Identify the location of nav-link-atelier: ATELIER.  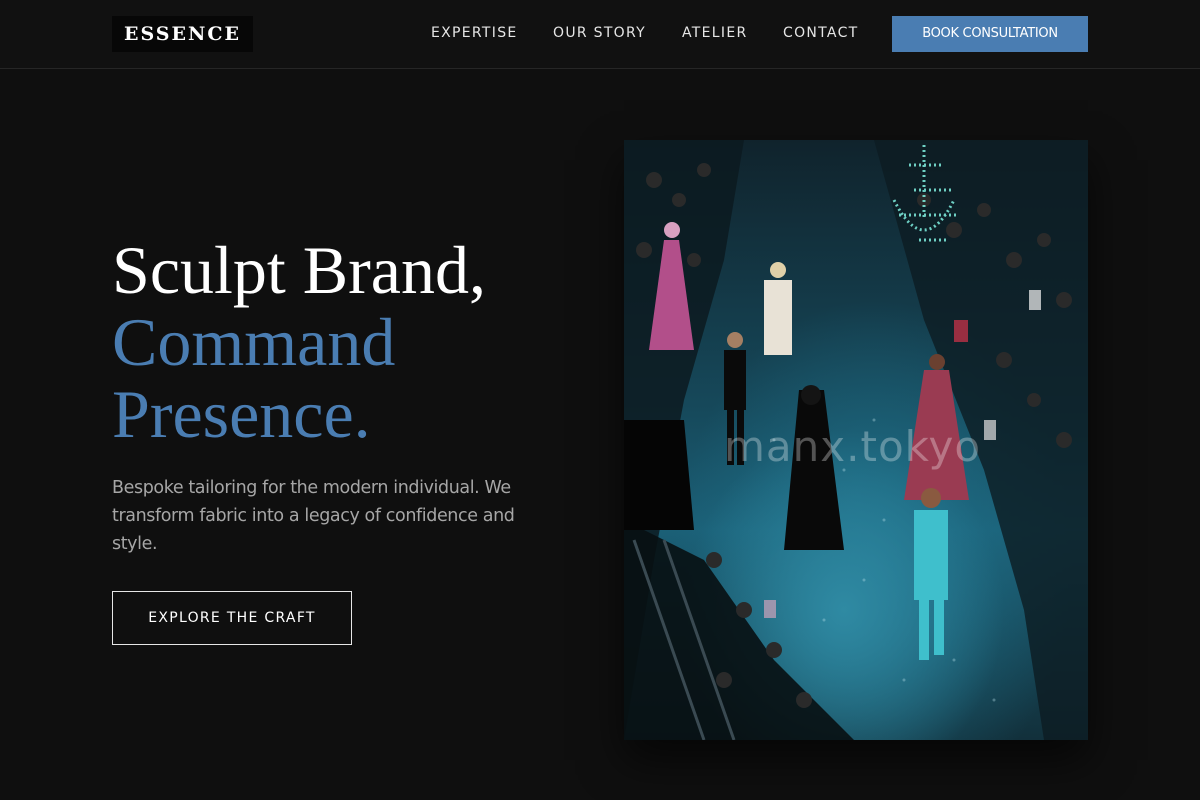
(715, 33).